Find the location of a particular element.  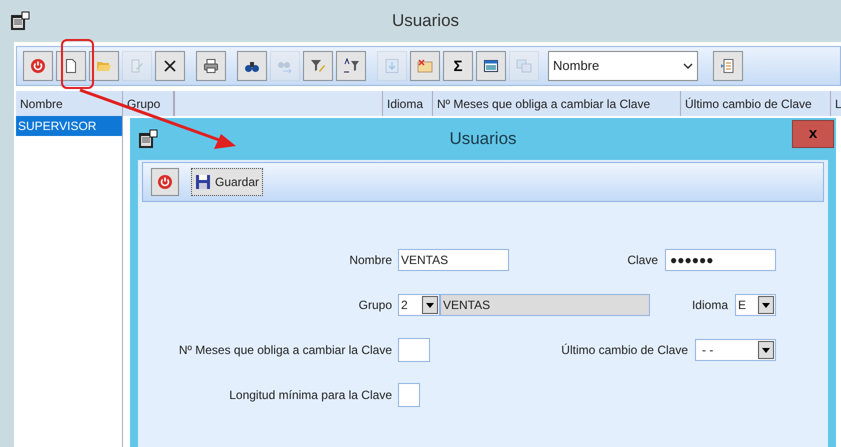

copy-windows-icon is located at coordinates (524, 66).